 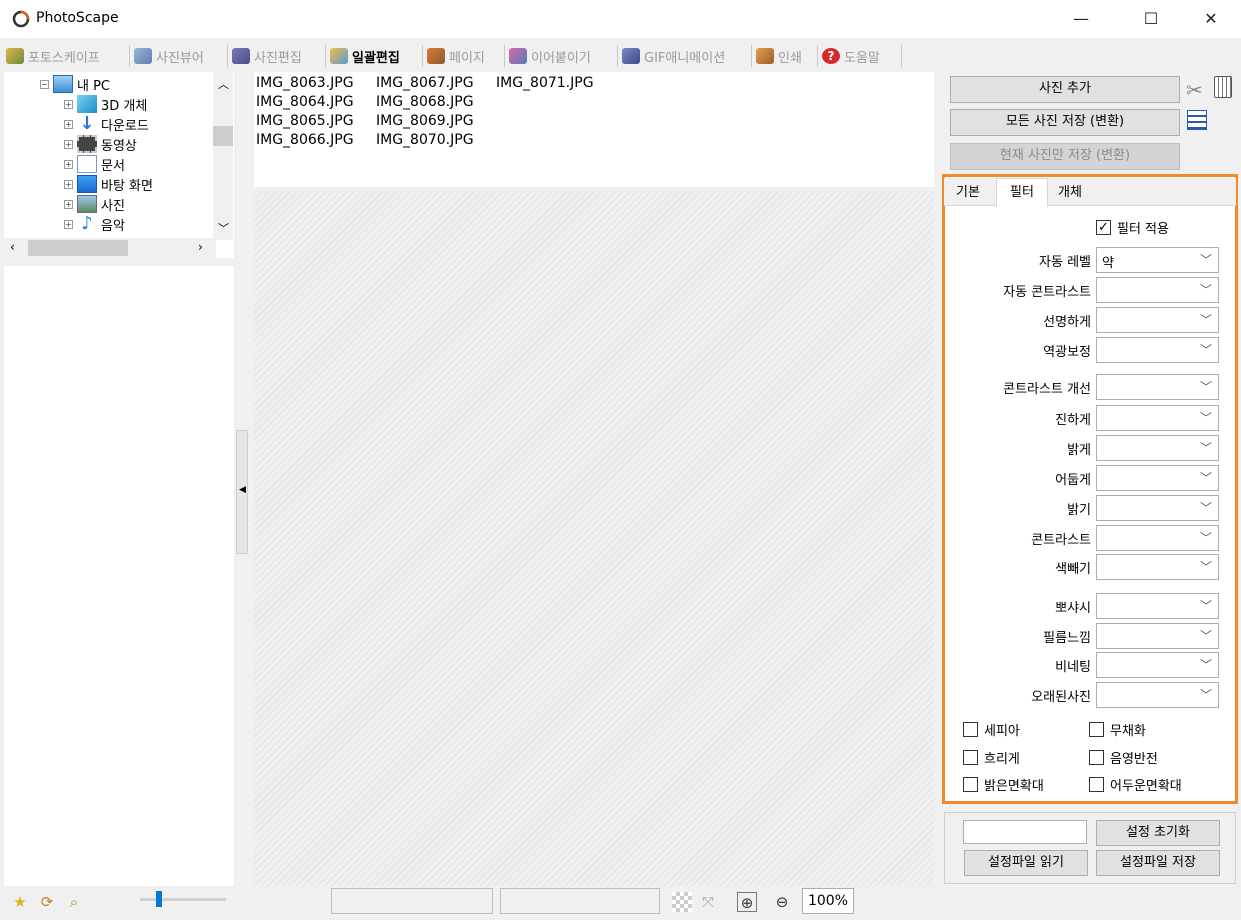 What do you see at coordinates (1157, 606) in the screenshot?
I see `bloom-select: ﹀` at bounding box center [1157, 606].